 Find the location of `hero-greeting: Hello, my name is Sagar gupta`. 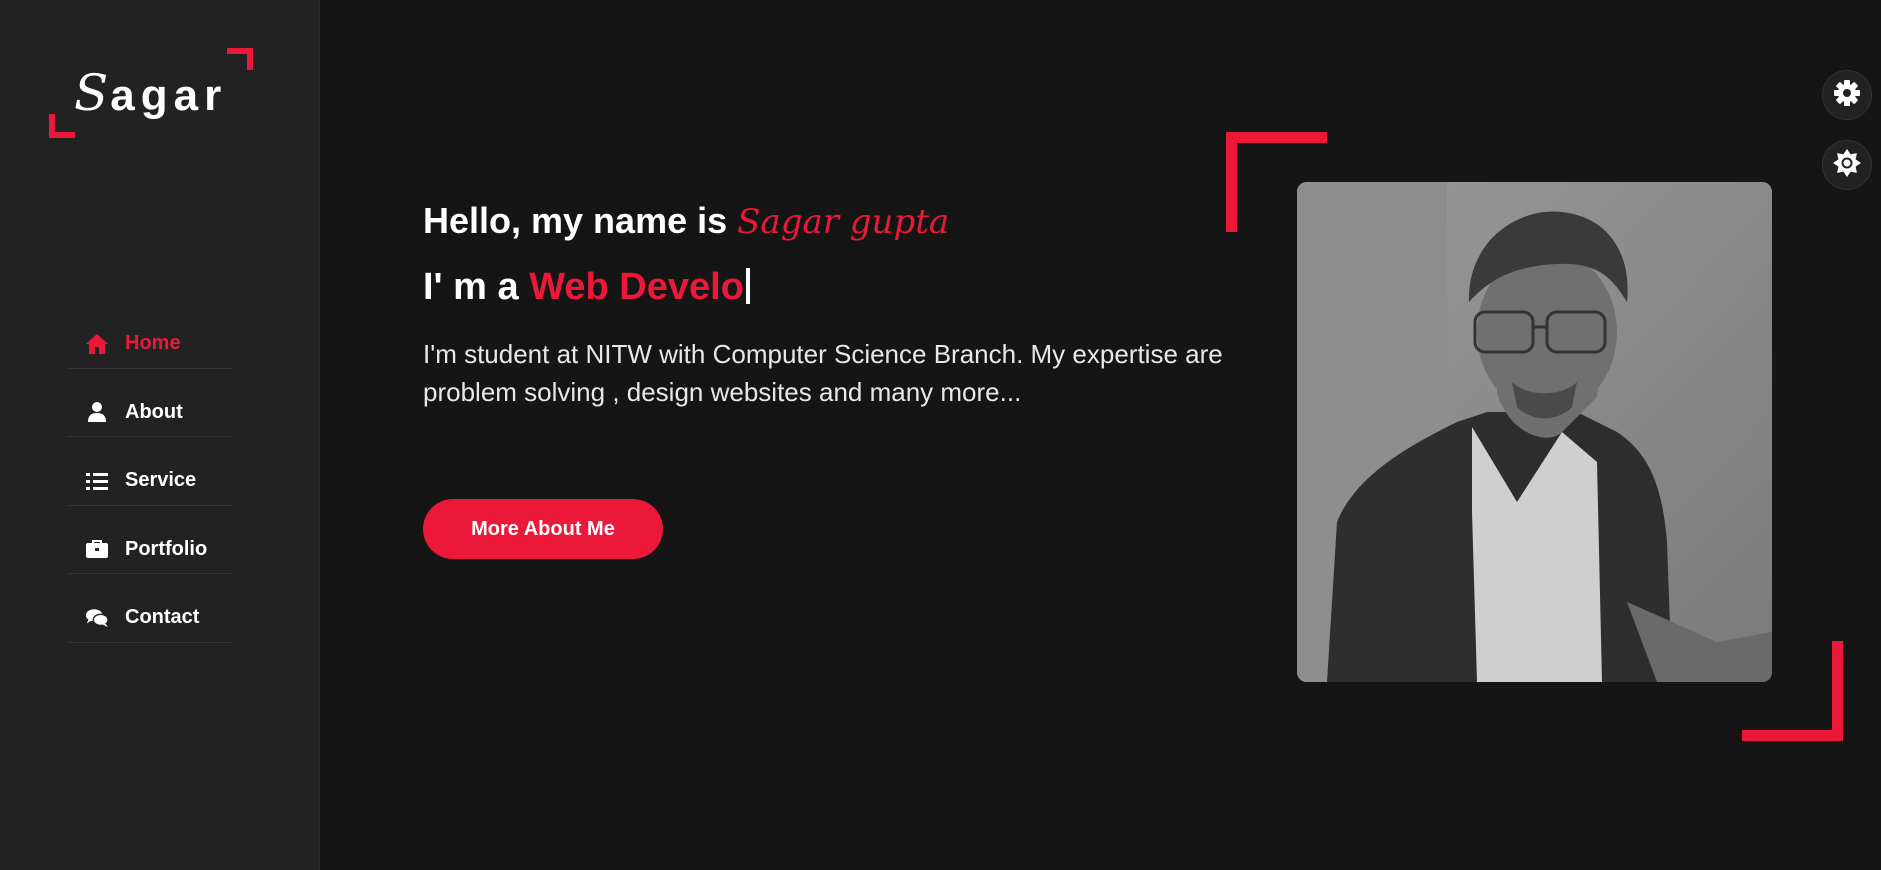

hero-greeting: Hello, my name is Sagar gupta is located at coordinates (833, 221).